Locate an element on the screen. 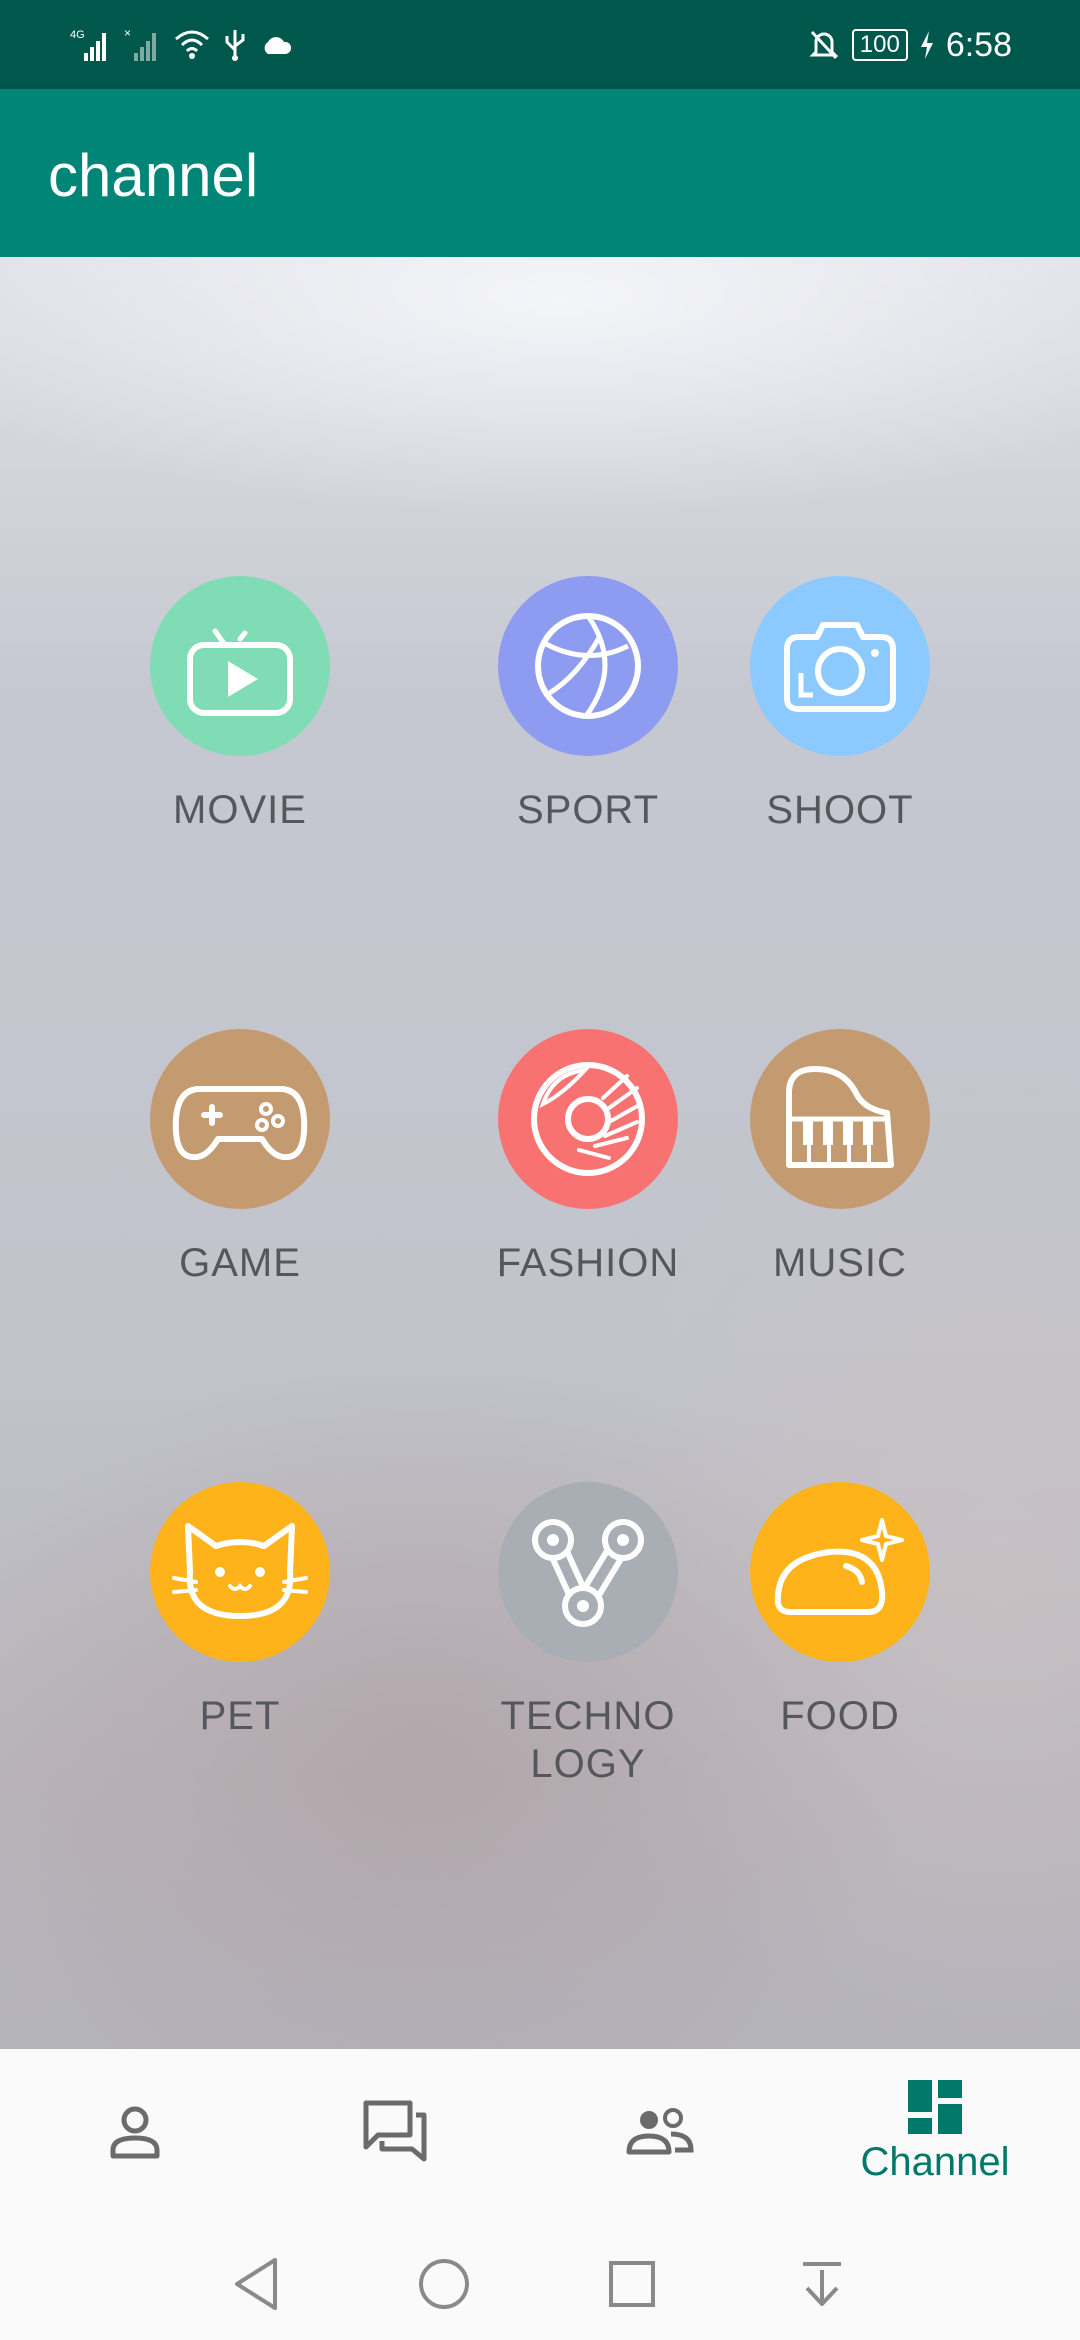 Image resolution: width=1080 pixels, height=2340 pixels. system-navigation-bar is located at coordinates (540, 2277).